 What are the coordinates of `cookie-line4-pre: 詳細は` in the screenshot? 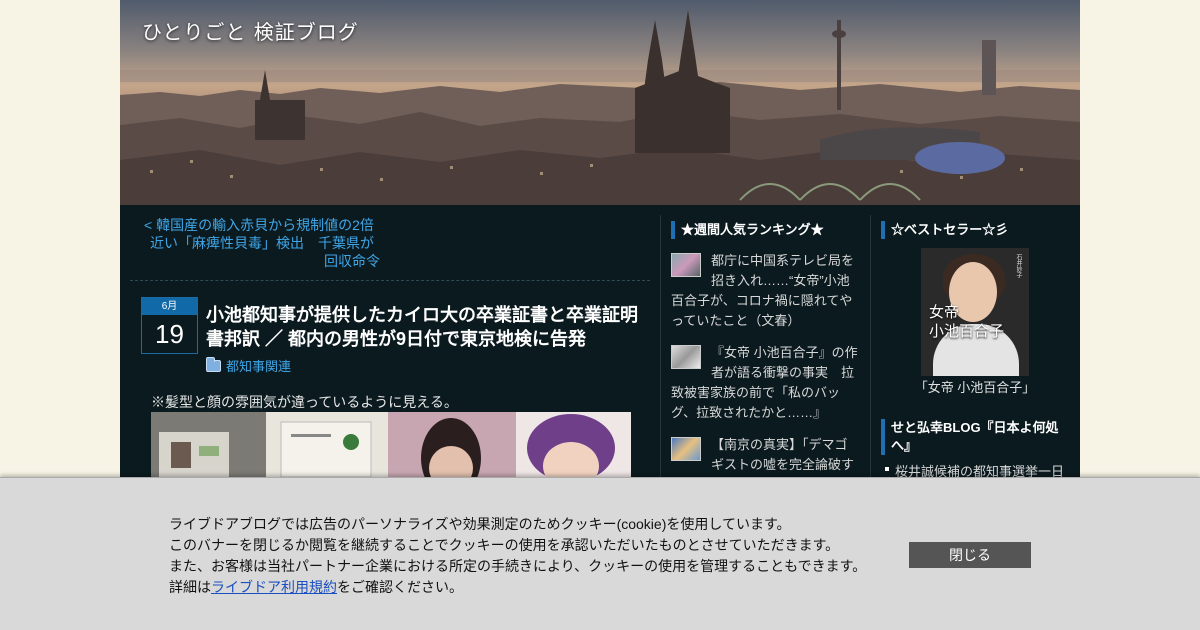 It's located at (190, 587).